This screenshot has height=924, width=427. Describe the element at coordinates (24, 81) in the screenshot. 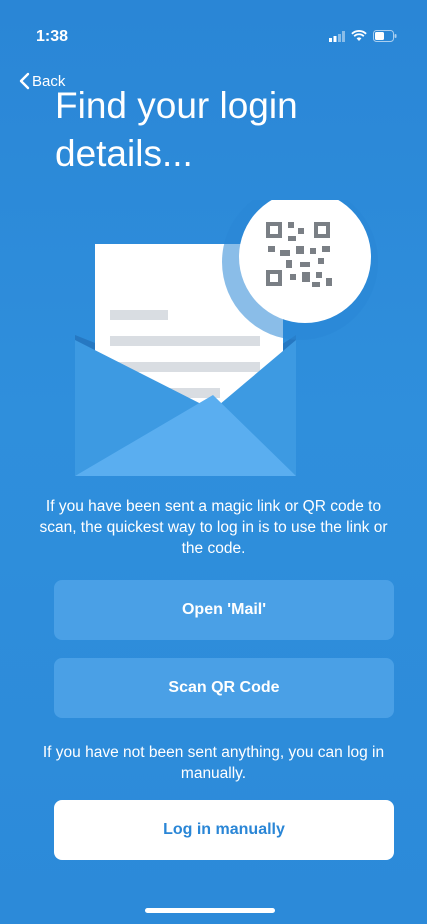

I see `chevron-left-icon` at that location.